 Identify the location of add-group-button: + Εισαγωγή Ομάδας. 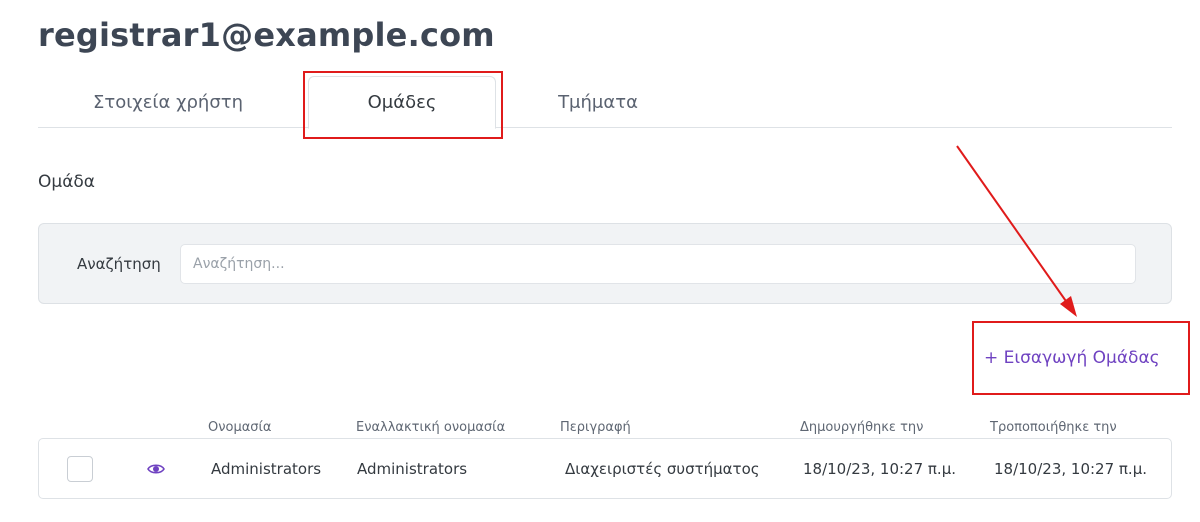
(1072, 358).